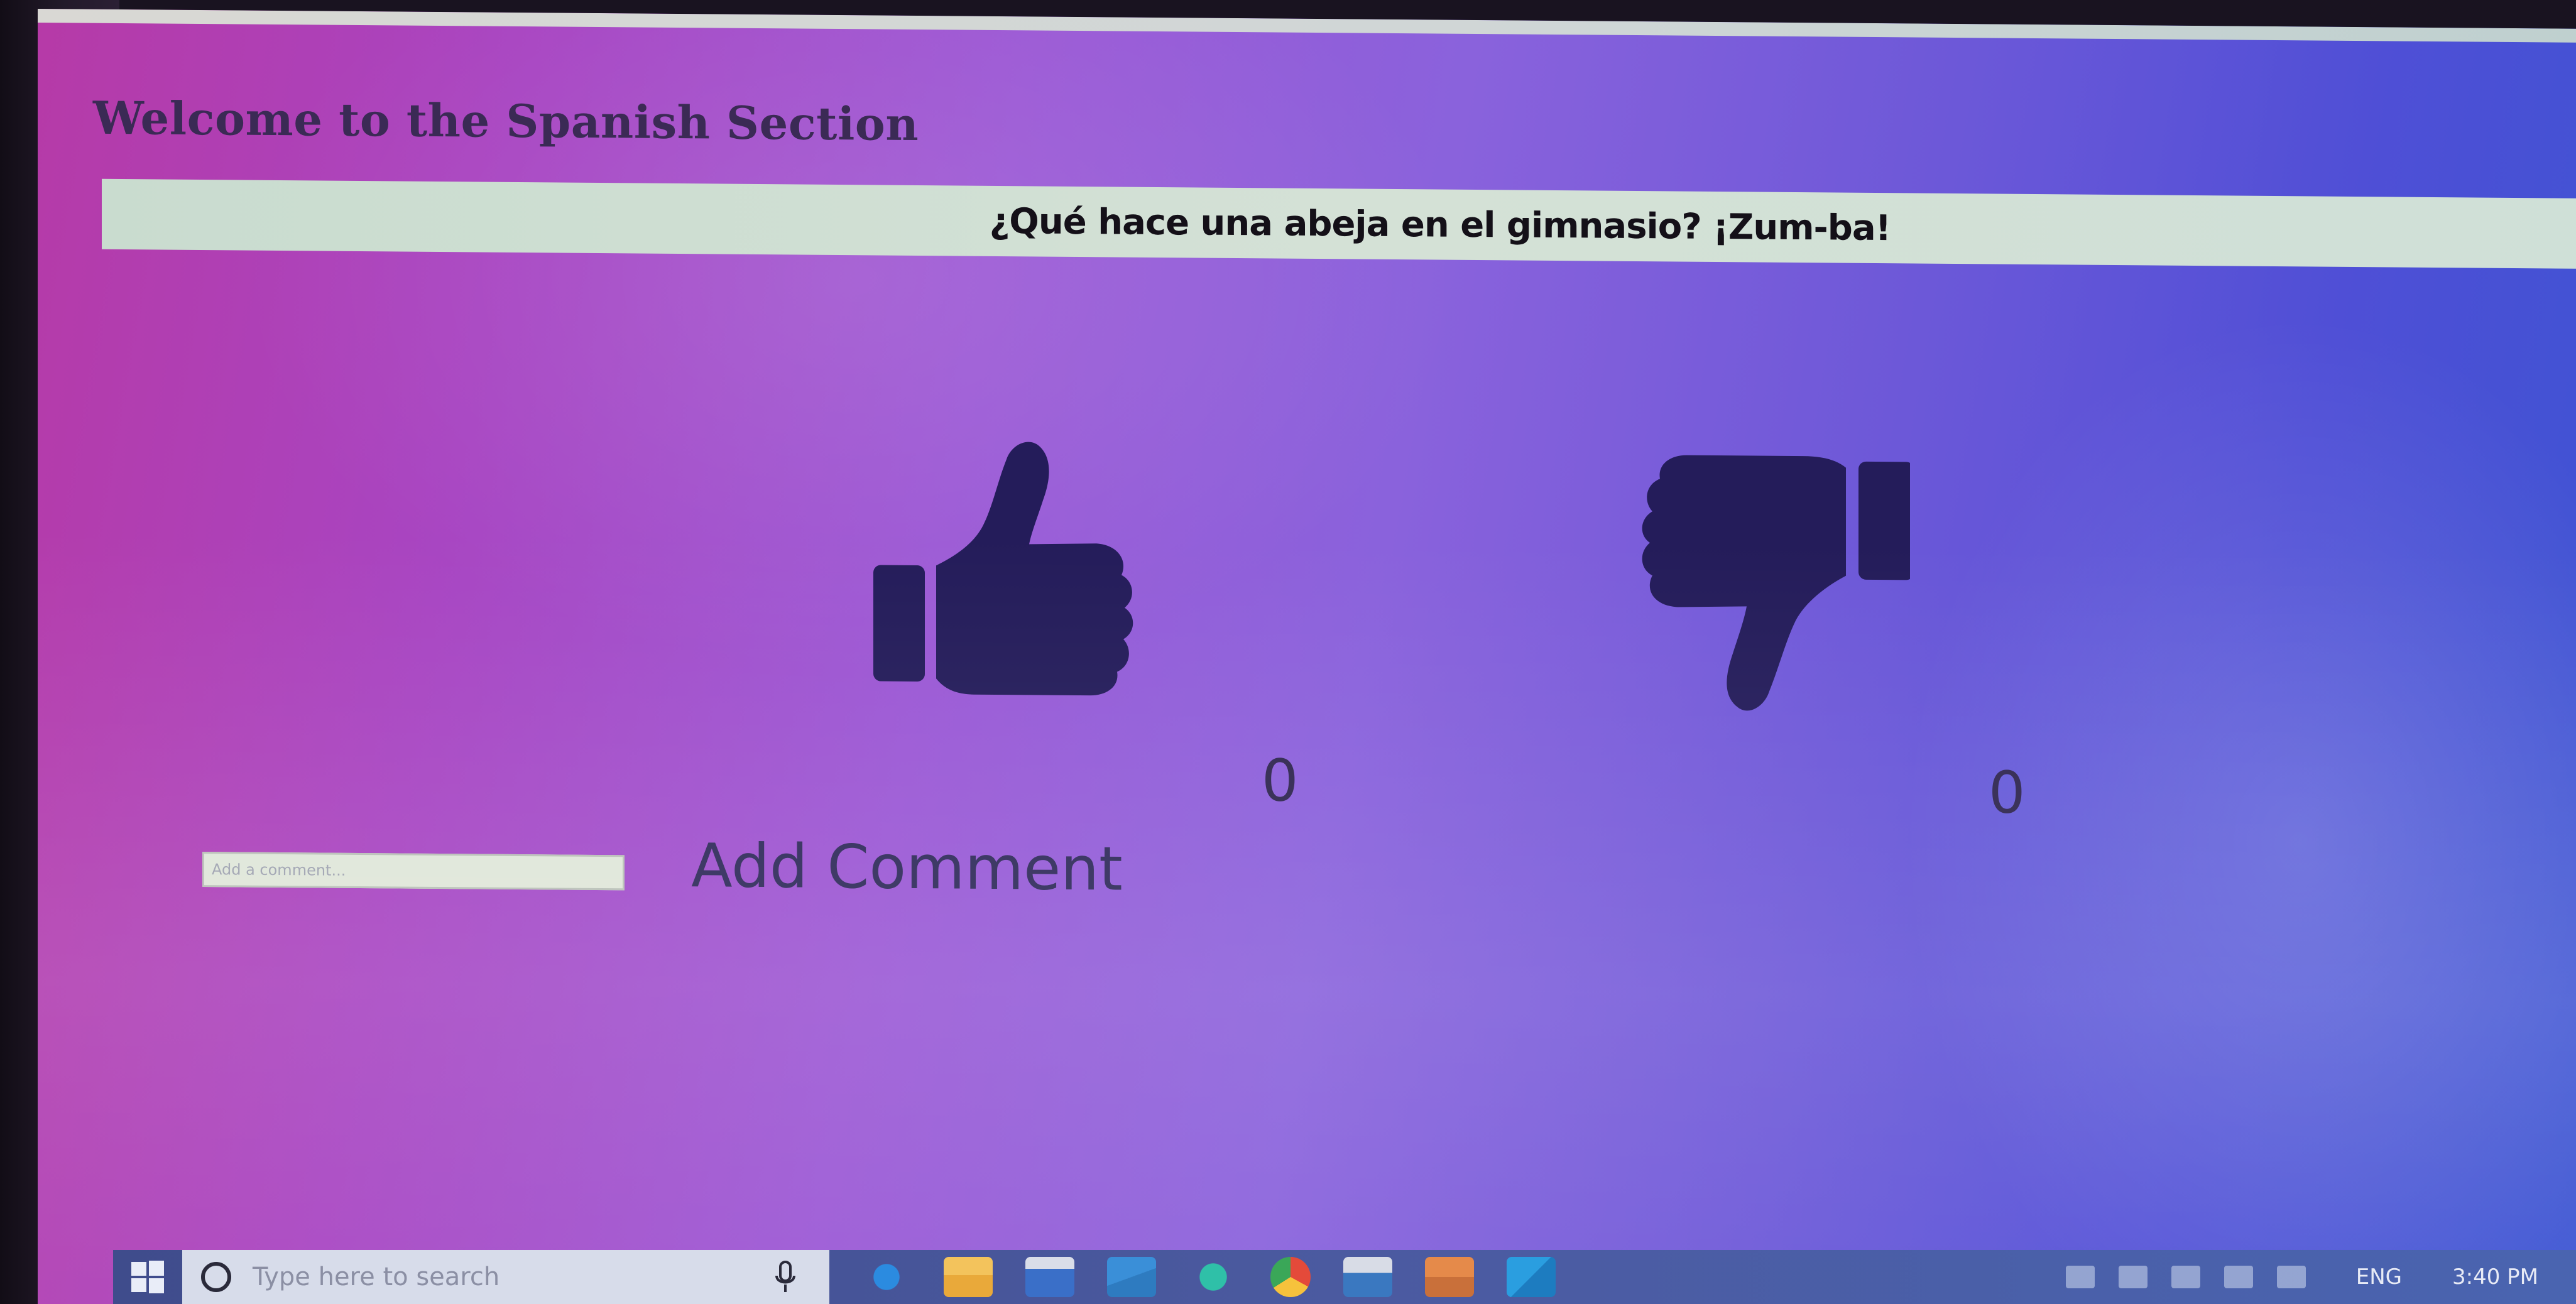  Describe the element at coordinates (2379, 1277) in the screenshot. I see `input-language: ENG` at that location.